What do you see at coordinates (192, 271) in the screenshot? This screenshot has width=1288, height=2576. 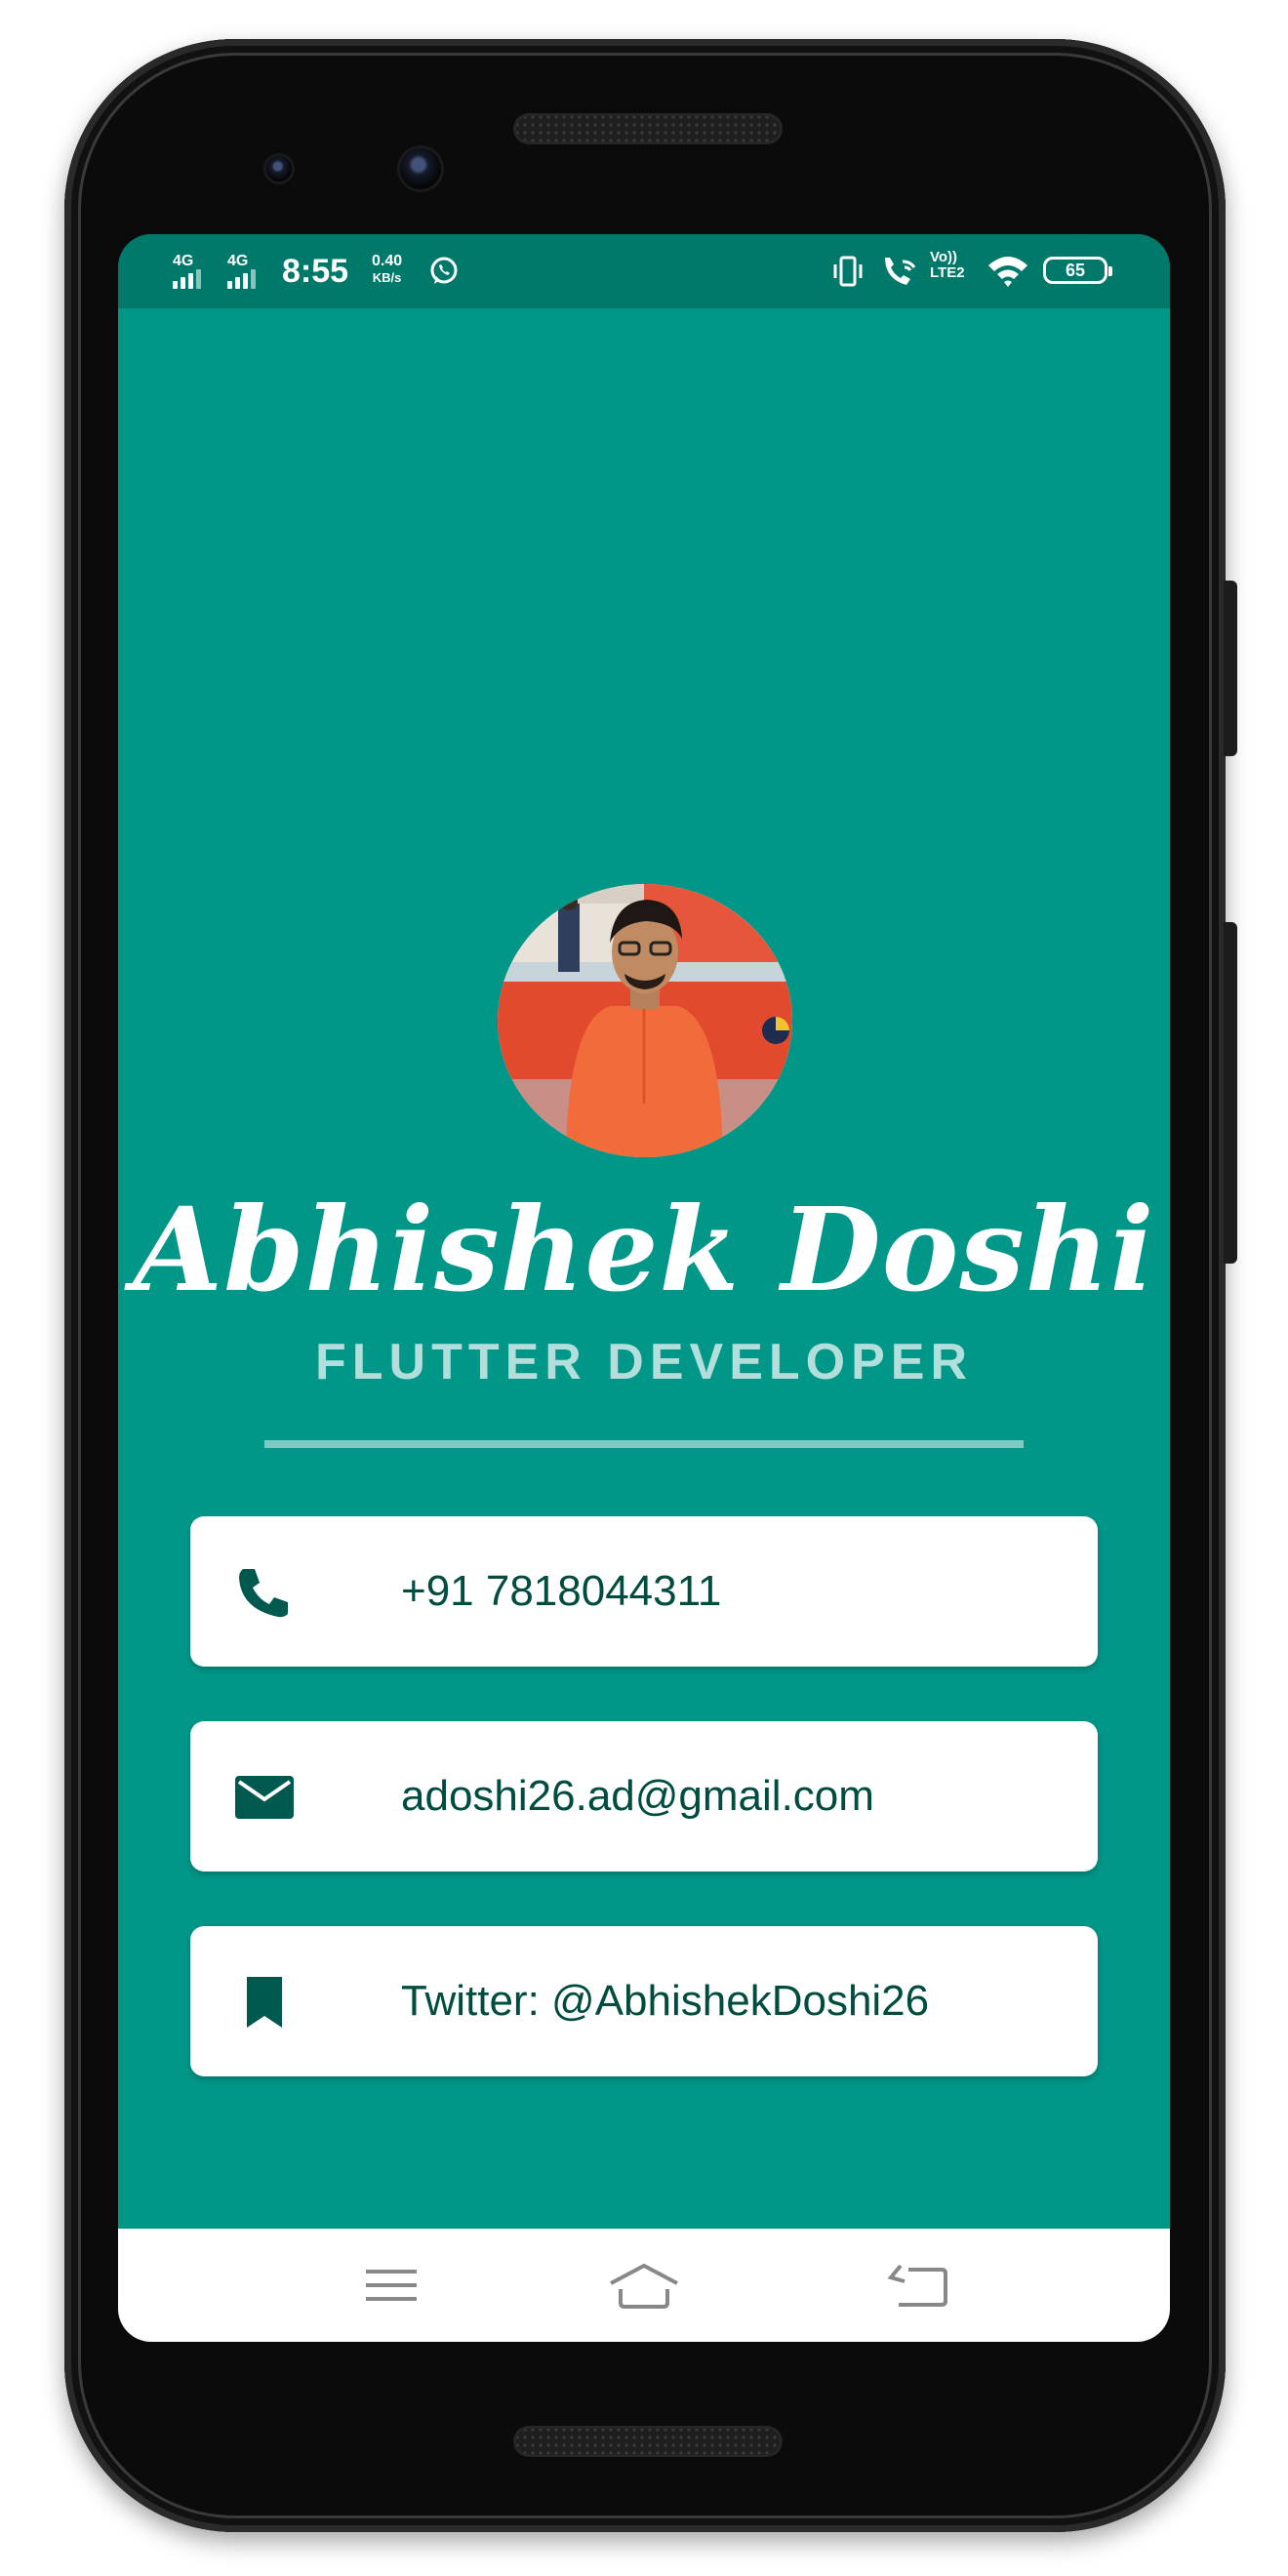 I see `signal-sim1-icon: 4G` at bounding box center [192, 271].